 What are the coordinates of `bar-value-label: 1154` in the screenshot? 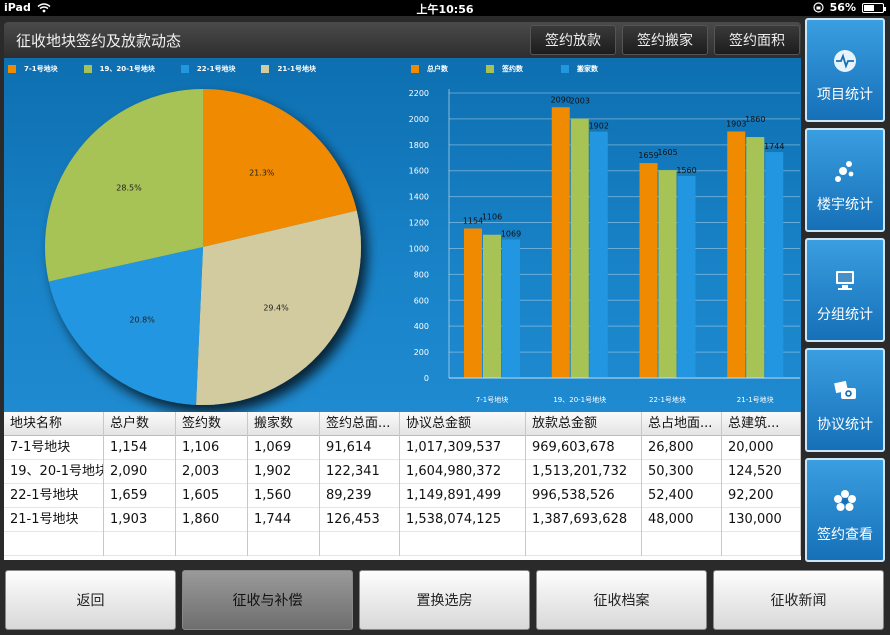 It's located at (473, 221).